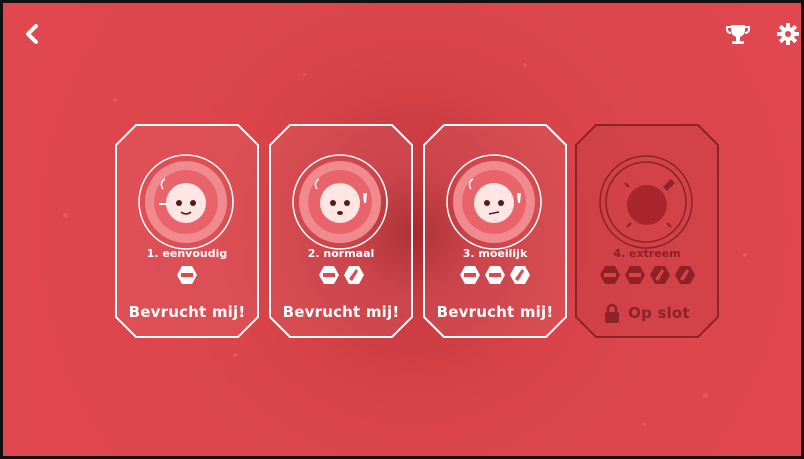  Describe the element at coordinates (612, 313) in the screenshot. I see `lock-icon` at that location.